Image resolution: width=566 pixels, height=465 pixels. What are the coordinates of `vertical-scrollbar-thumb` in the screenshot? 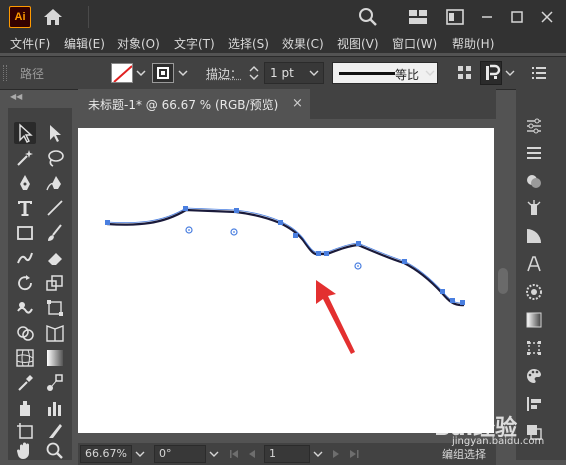 It's located at (503, 281).